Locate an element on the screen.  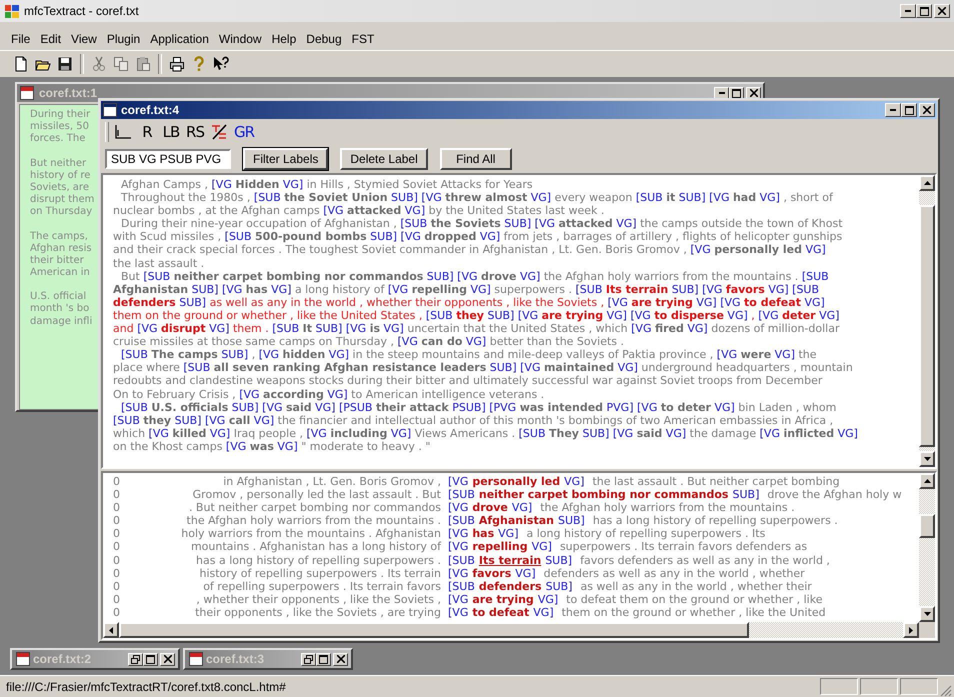
right-context: has a long history of repelling superpowers . is located at coordinates (715, 521).